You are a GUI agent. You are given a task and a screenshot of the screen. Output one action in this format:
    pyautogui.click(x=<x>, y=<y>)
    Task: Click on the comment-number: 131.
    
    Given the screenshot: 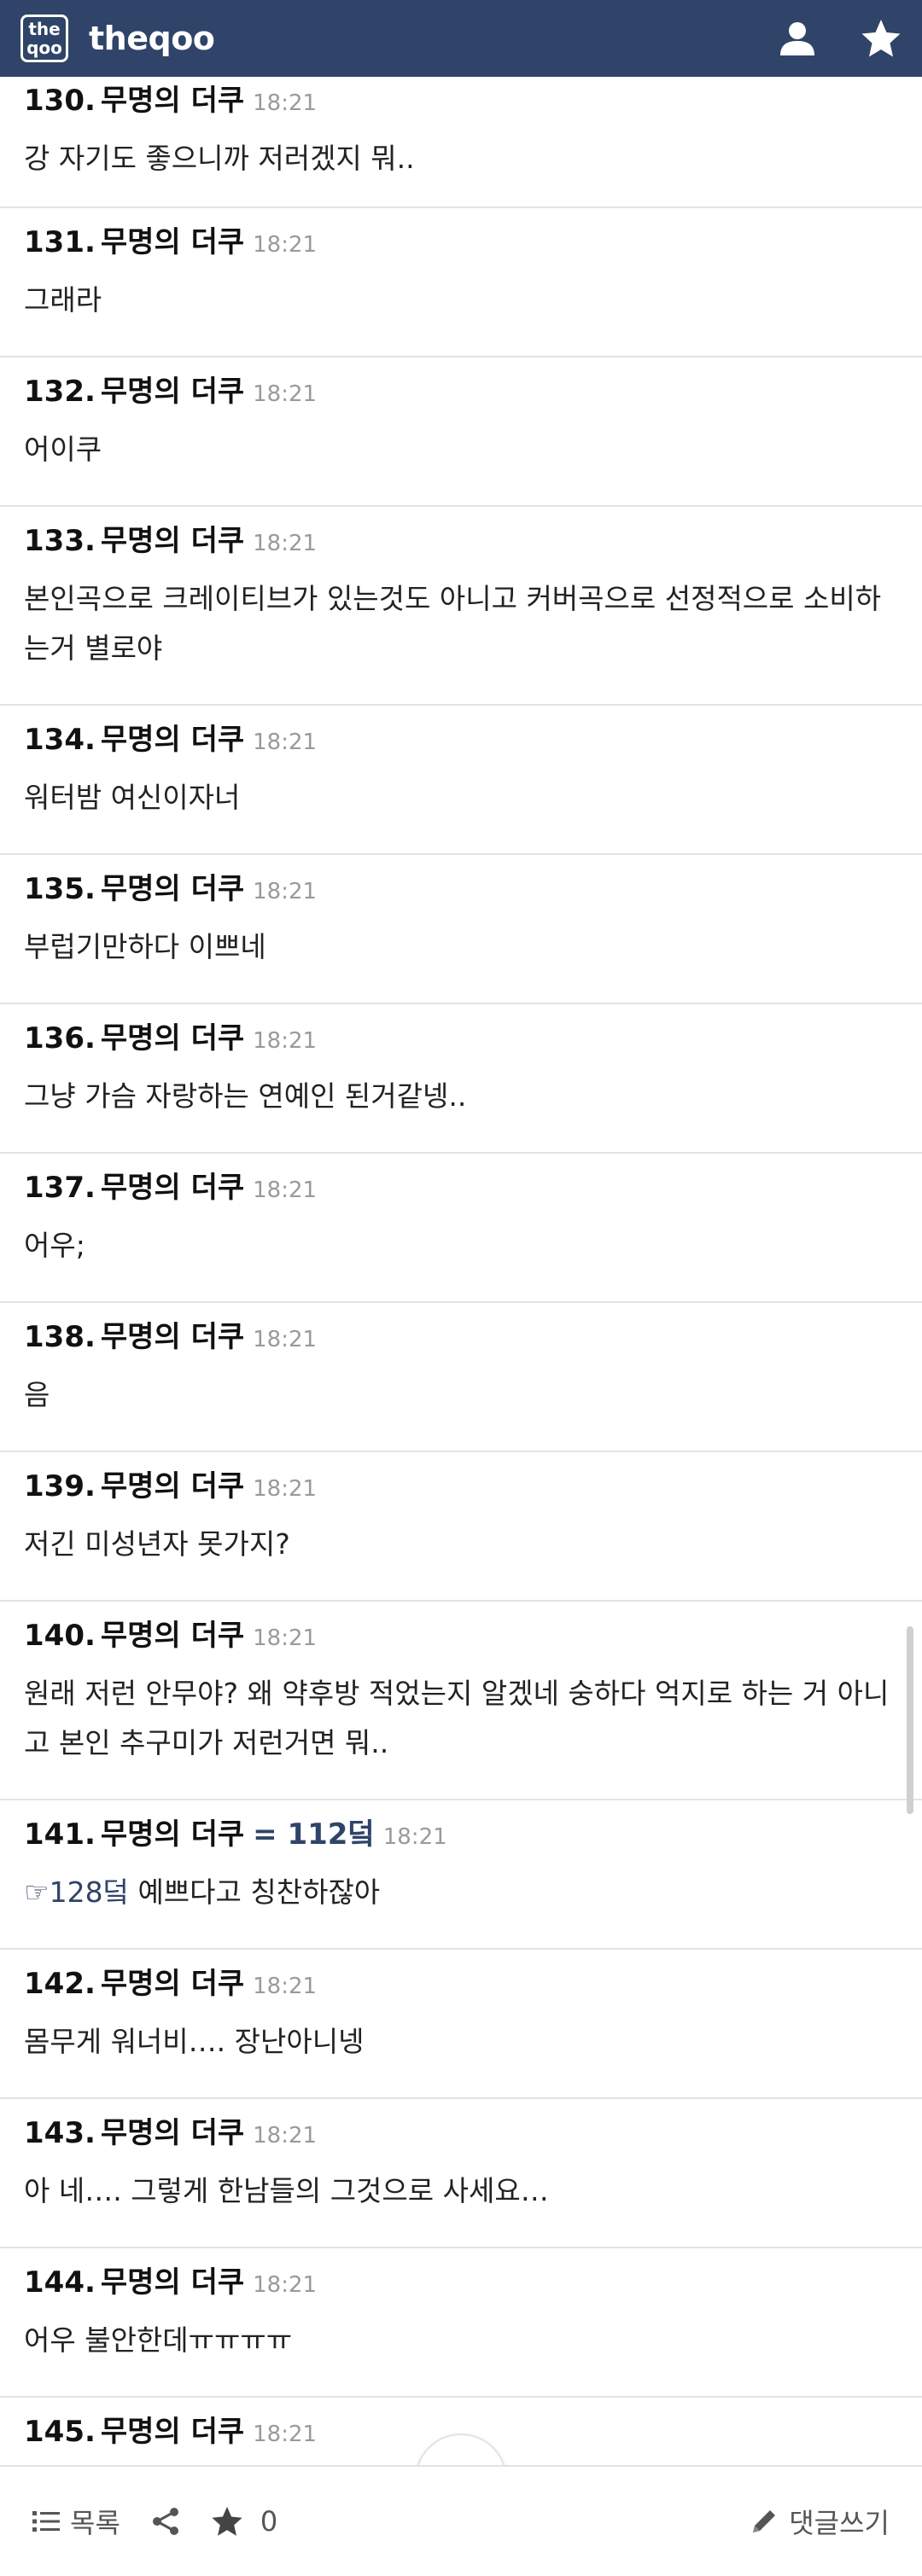 What is the action you would take?
    pyautogui.click(x=60, y=242)
    